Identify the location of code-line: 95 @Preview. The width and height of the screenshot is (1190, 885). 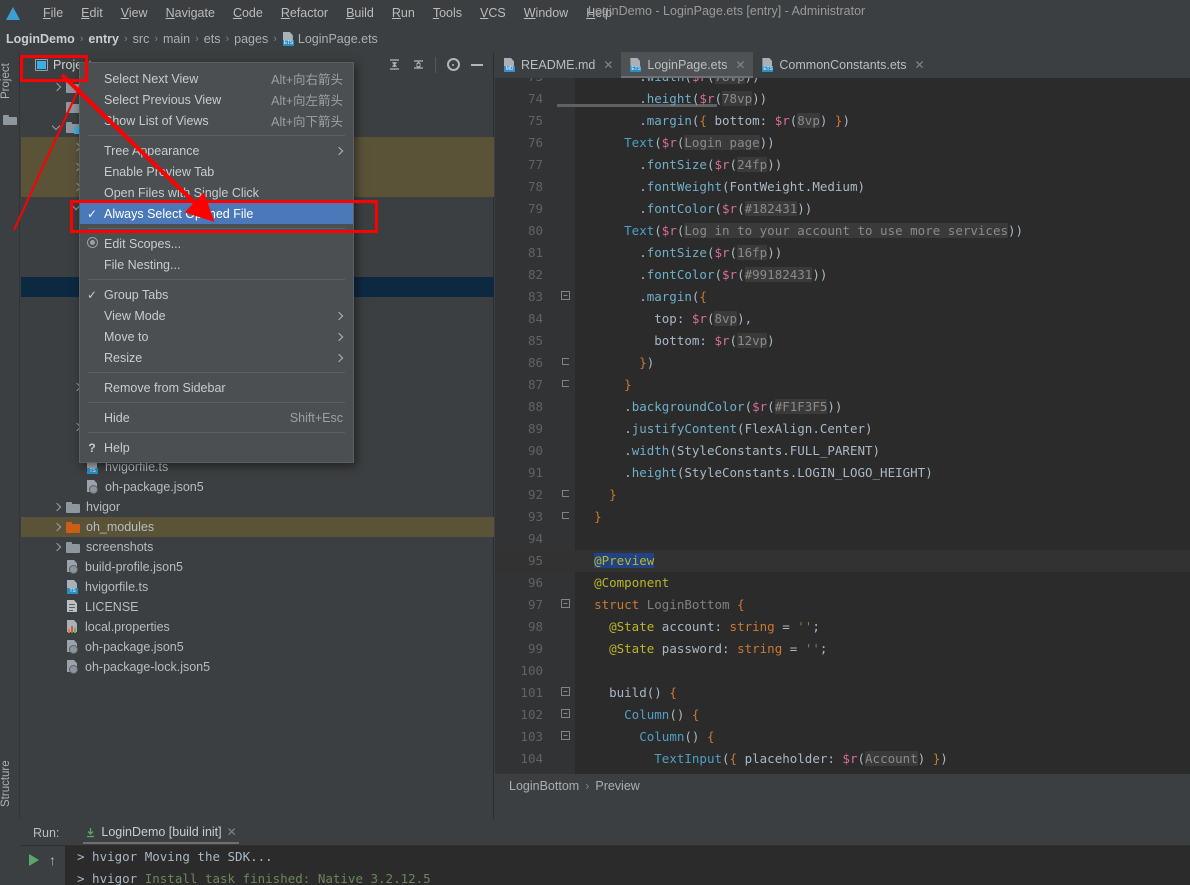
(842, 561).